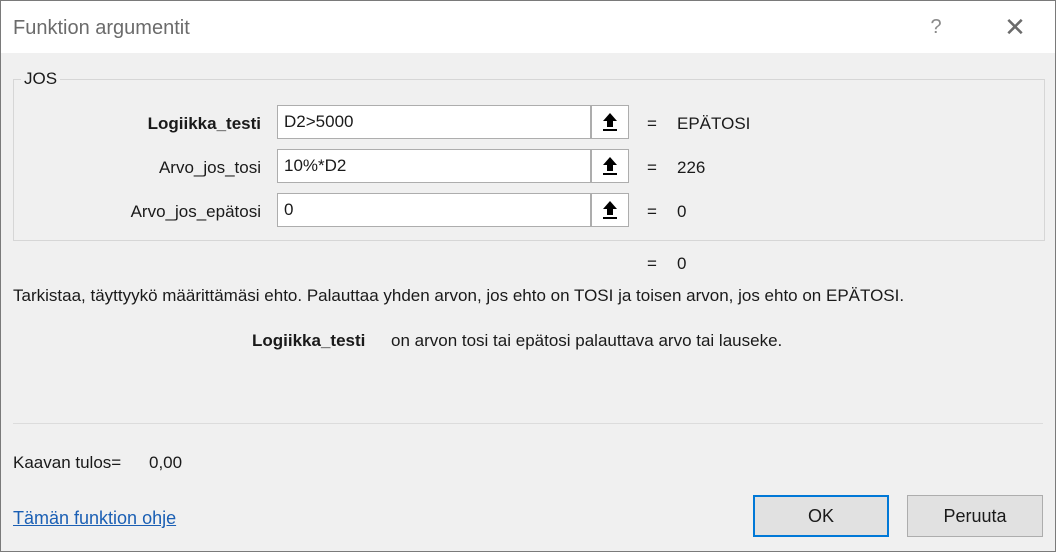  I want to click on help-button: ?, so click(936, 27).